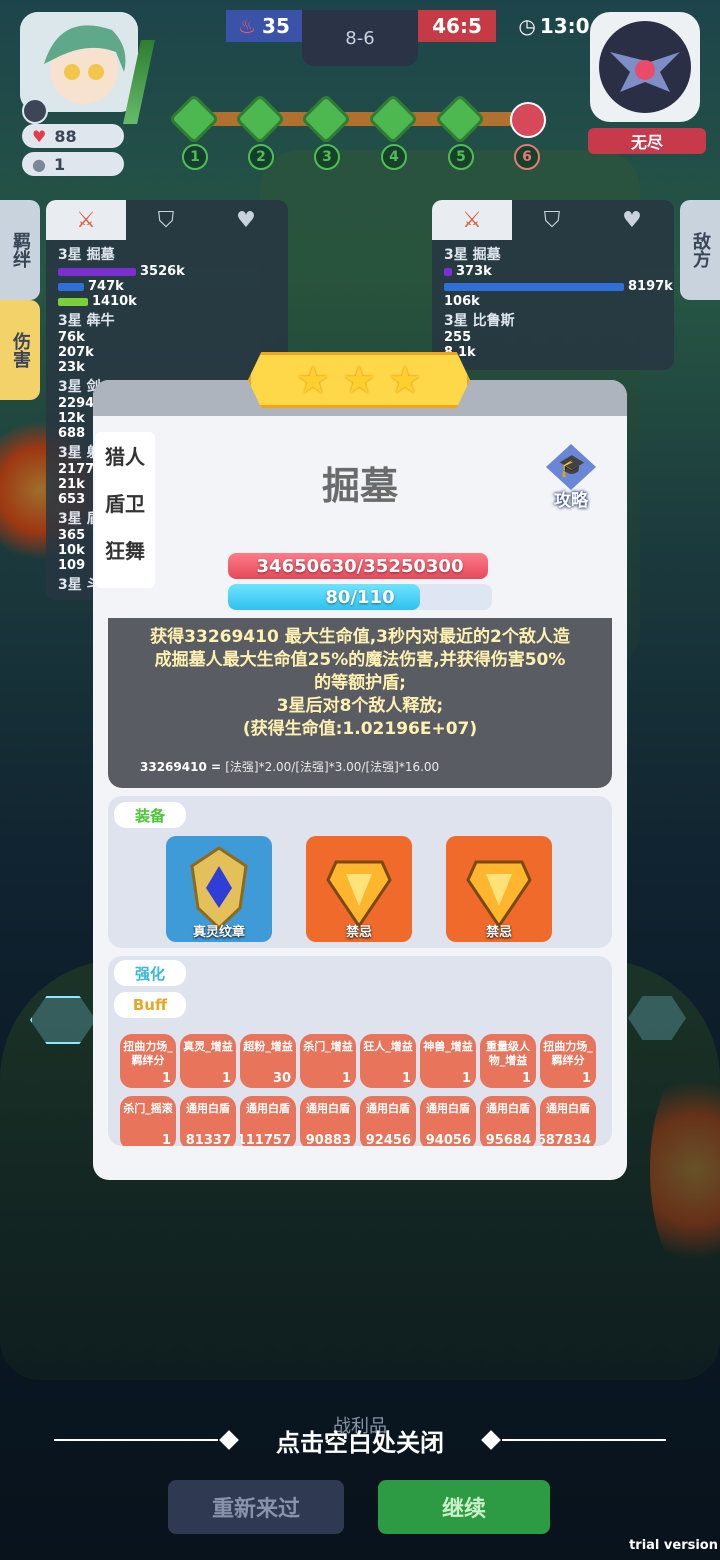 This screenshot has width=720, height=1560. What do you see at coordinates (328, 1061) in the screenshot?
I see `buff-chip: 杀门_增益 1` at bounding box center [328, 1061].